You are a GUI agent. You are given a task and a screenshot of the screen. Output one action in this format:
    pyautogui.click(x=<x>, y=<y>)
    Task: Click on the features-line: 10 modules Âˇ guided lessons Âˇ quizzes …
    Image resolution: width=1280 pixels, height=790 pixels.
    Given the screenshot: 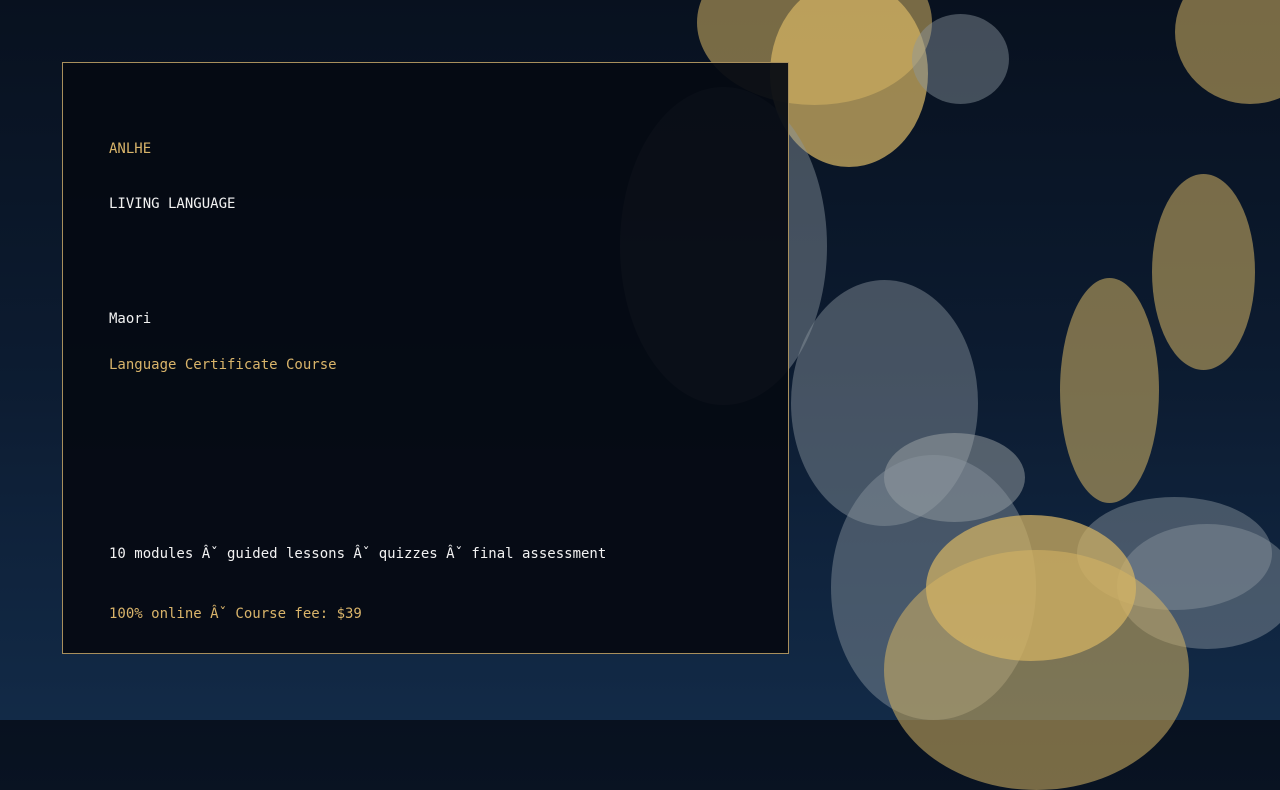 What is the action you would take?
    pyautogui.click(x=358, y=554)
    